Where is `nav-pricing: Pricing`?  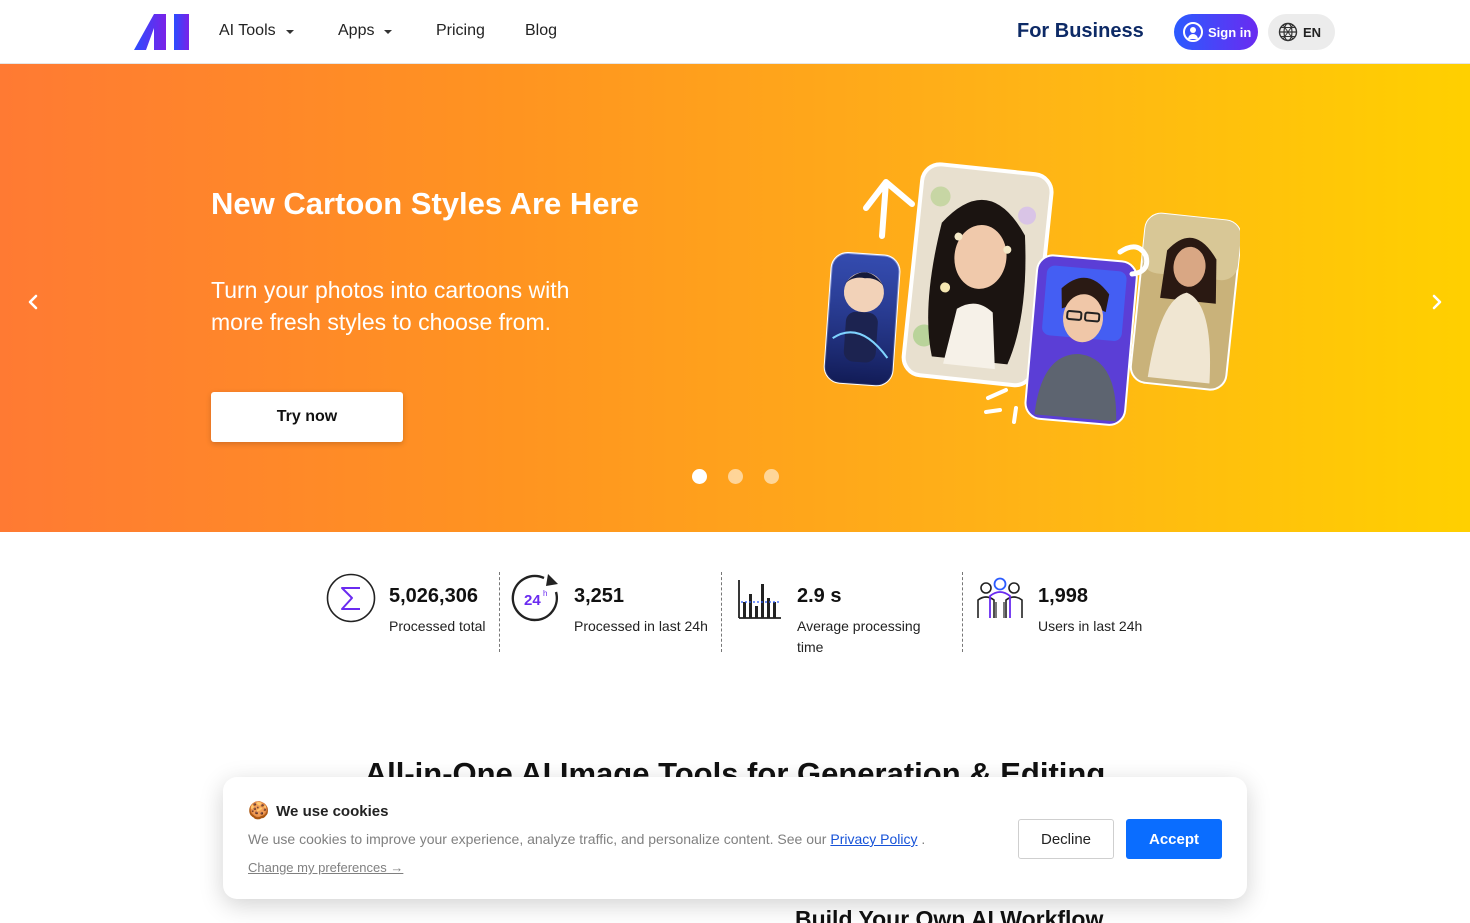
nav-pricing: Pricing is located at coordinates (460, 31).